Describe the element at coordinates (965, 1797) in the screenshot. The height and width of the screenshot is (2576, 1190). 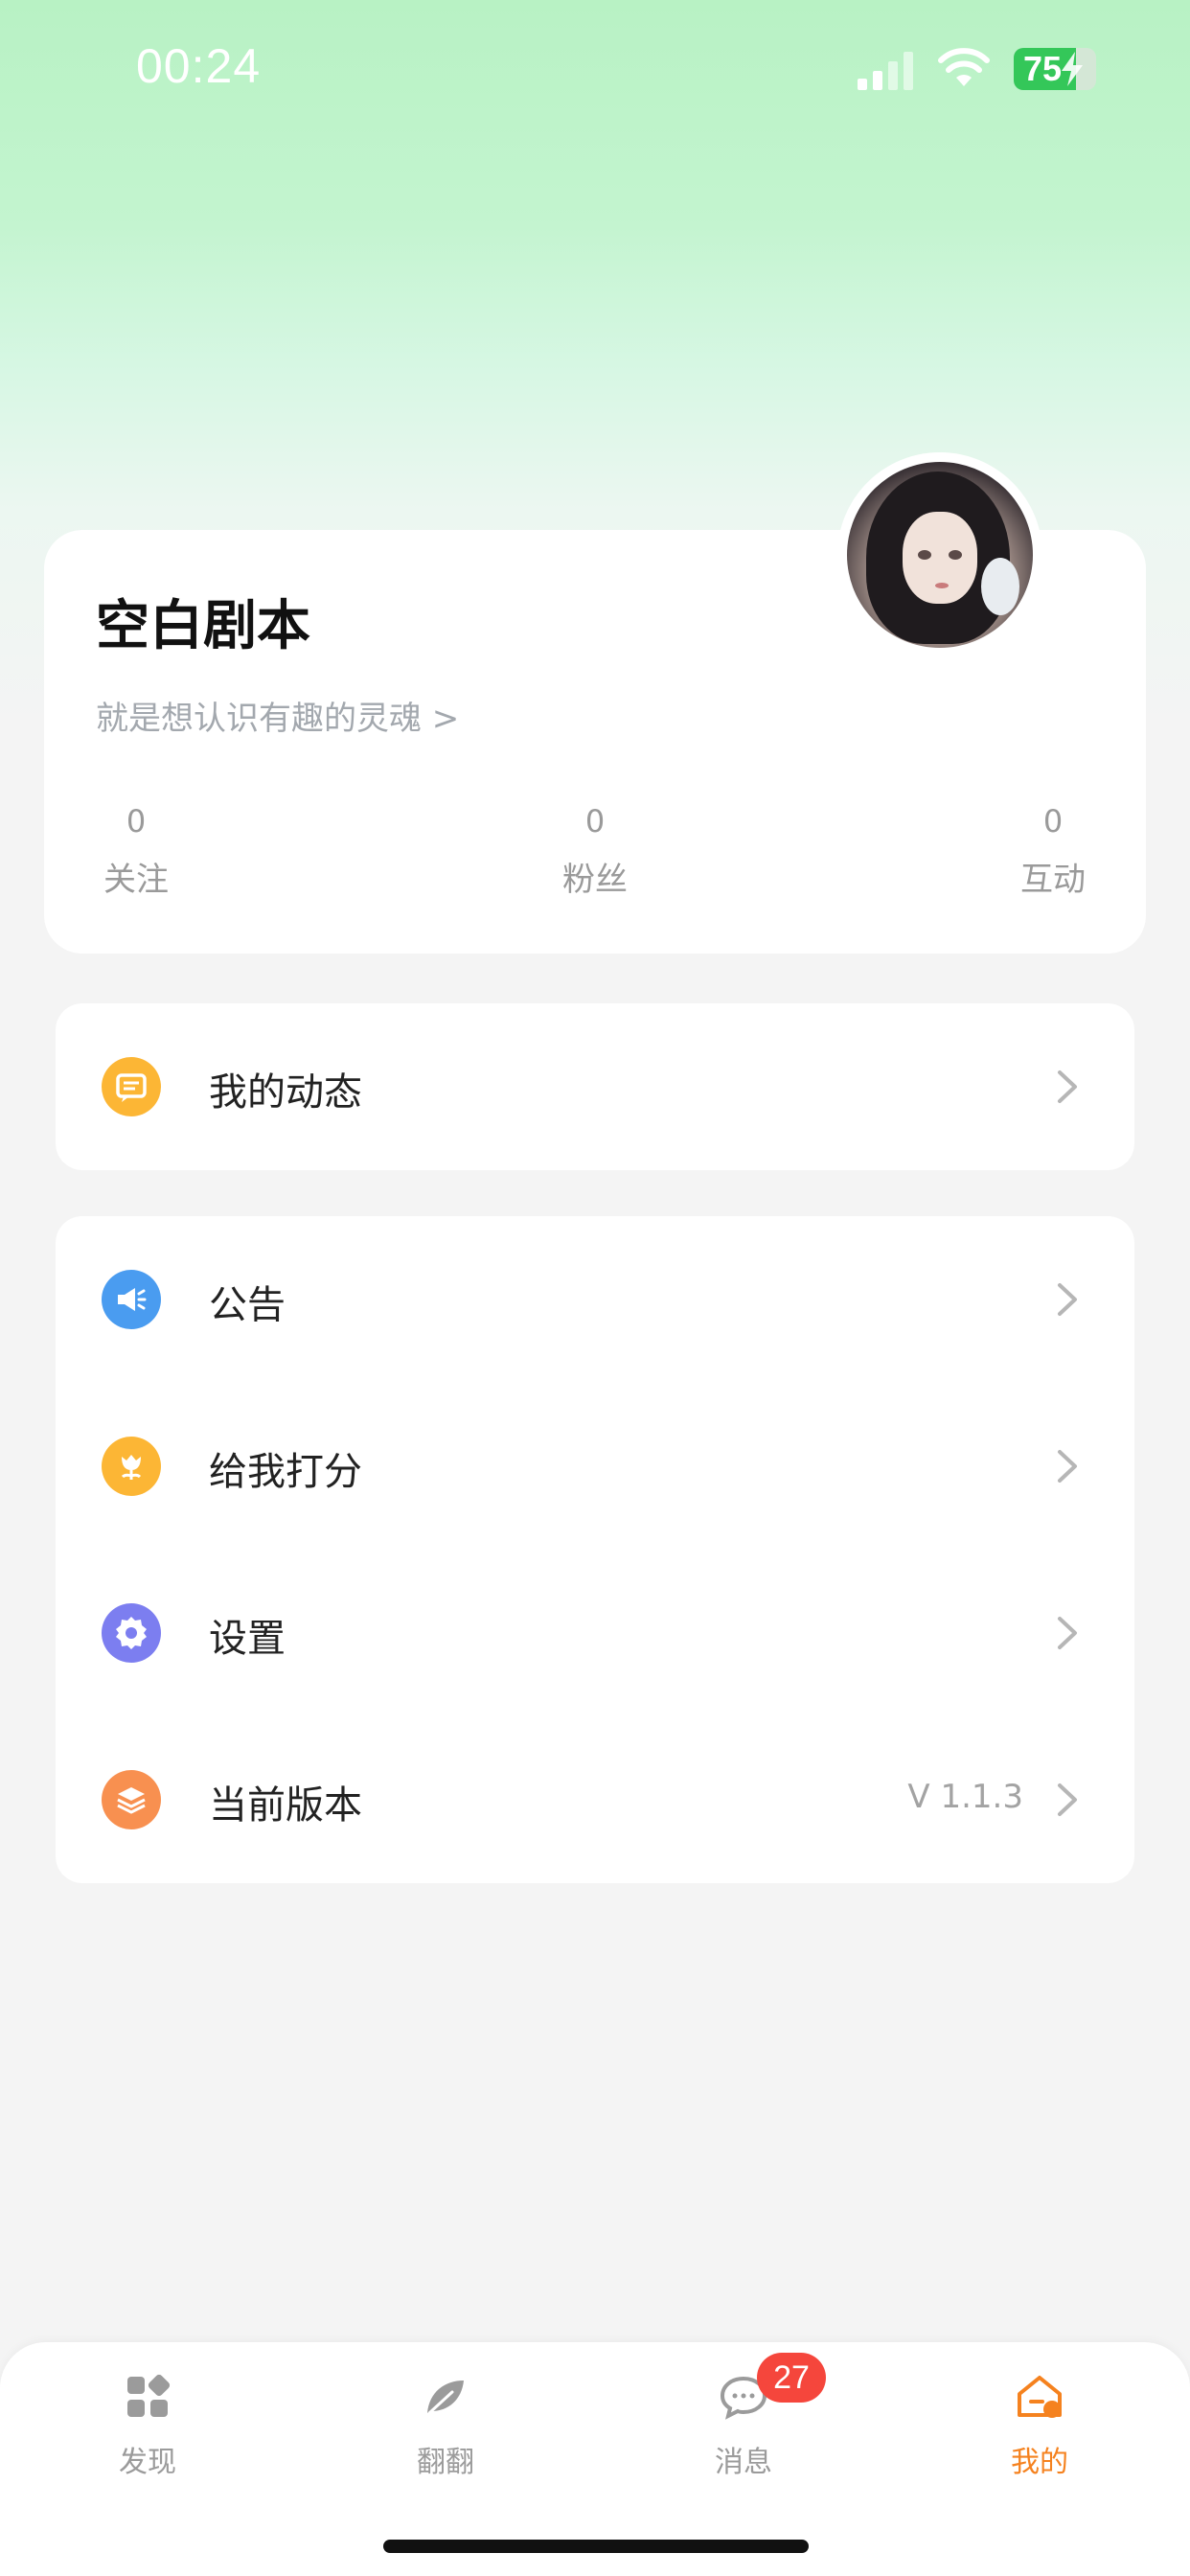
I see `version-value: V 1.1.3` at that location.